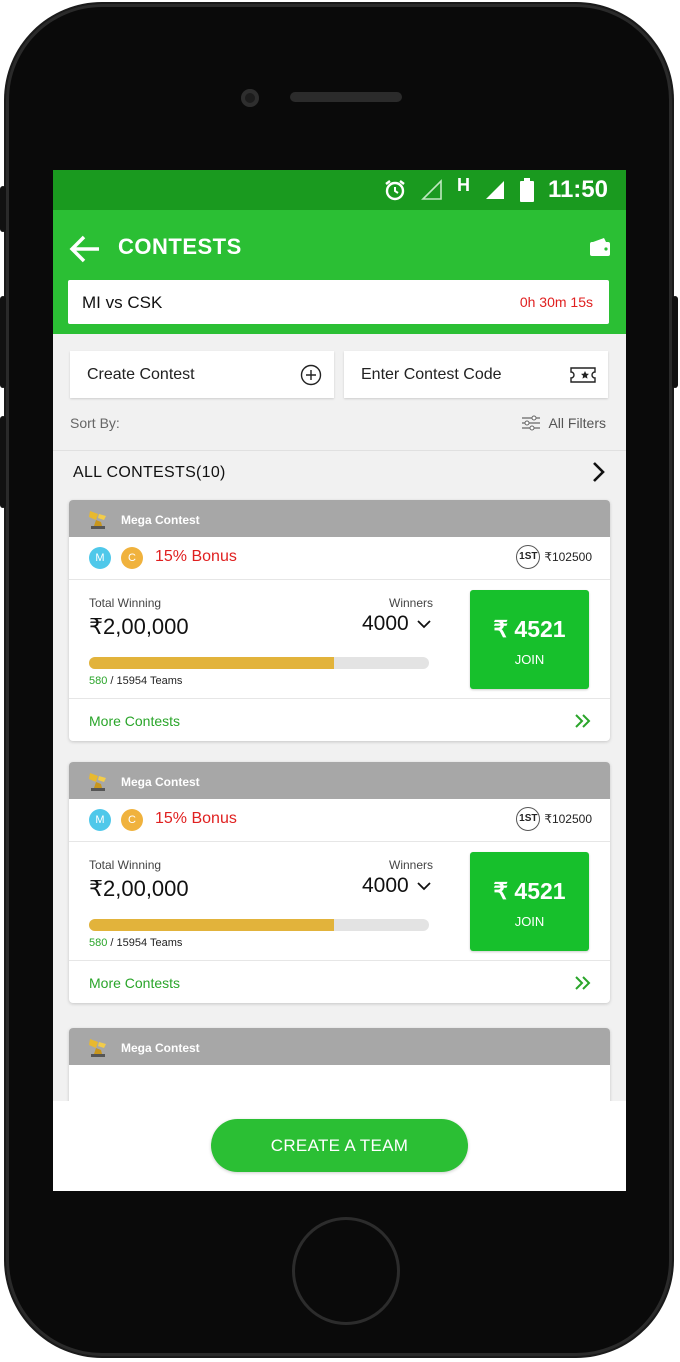 The width and height of the screenshot is (680, 1362). I want to click on page-title: CONTESTS, so click(180, 246).